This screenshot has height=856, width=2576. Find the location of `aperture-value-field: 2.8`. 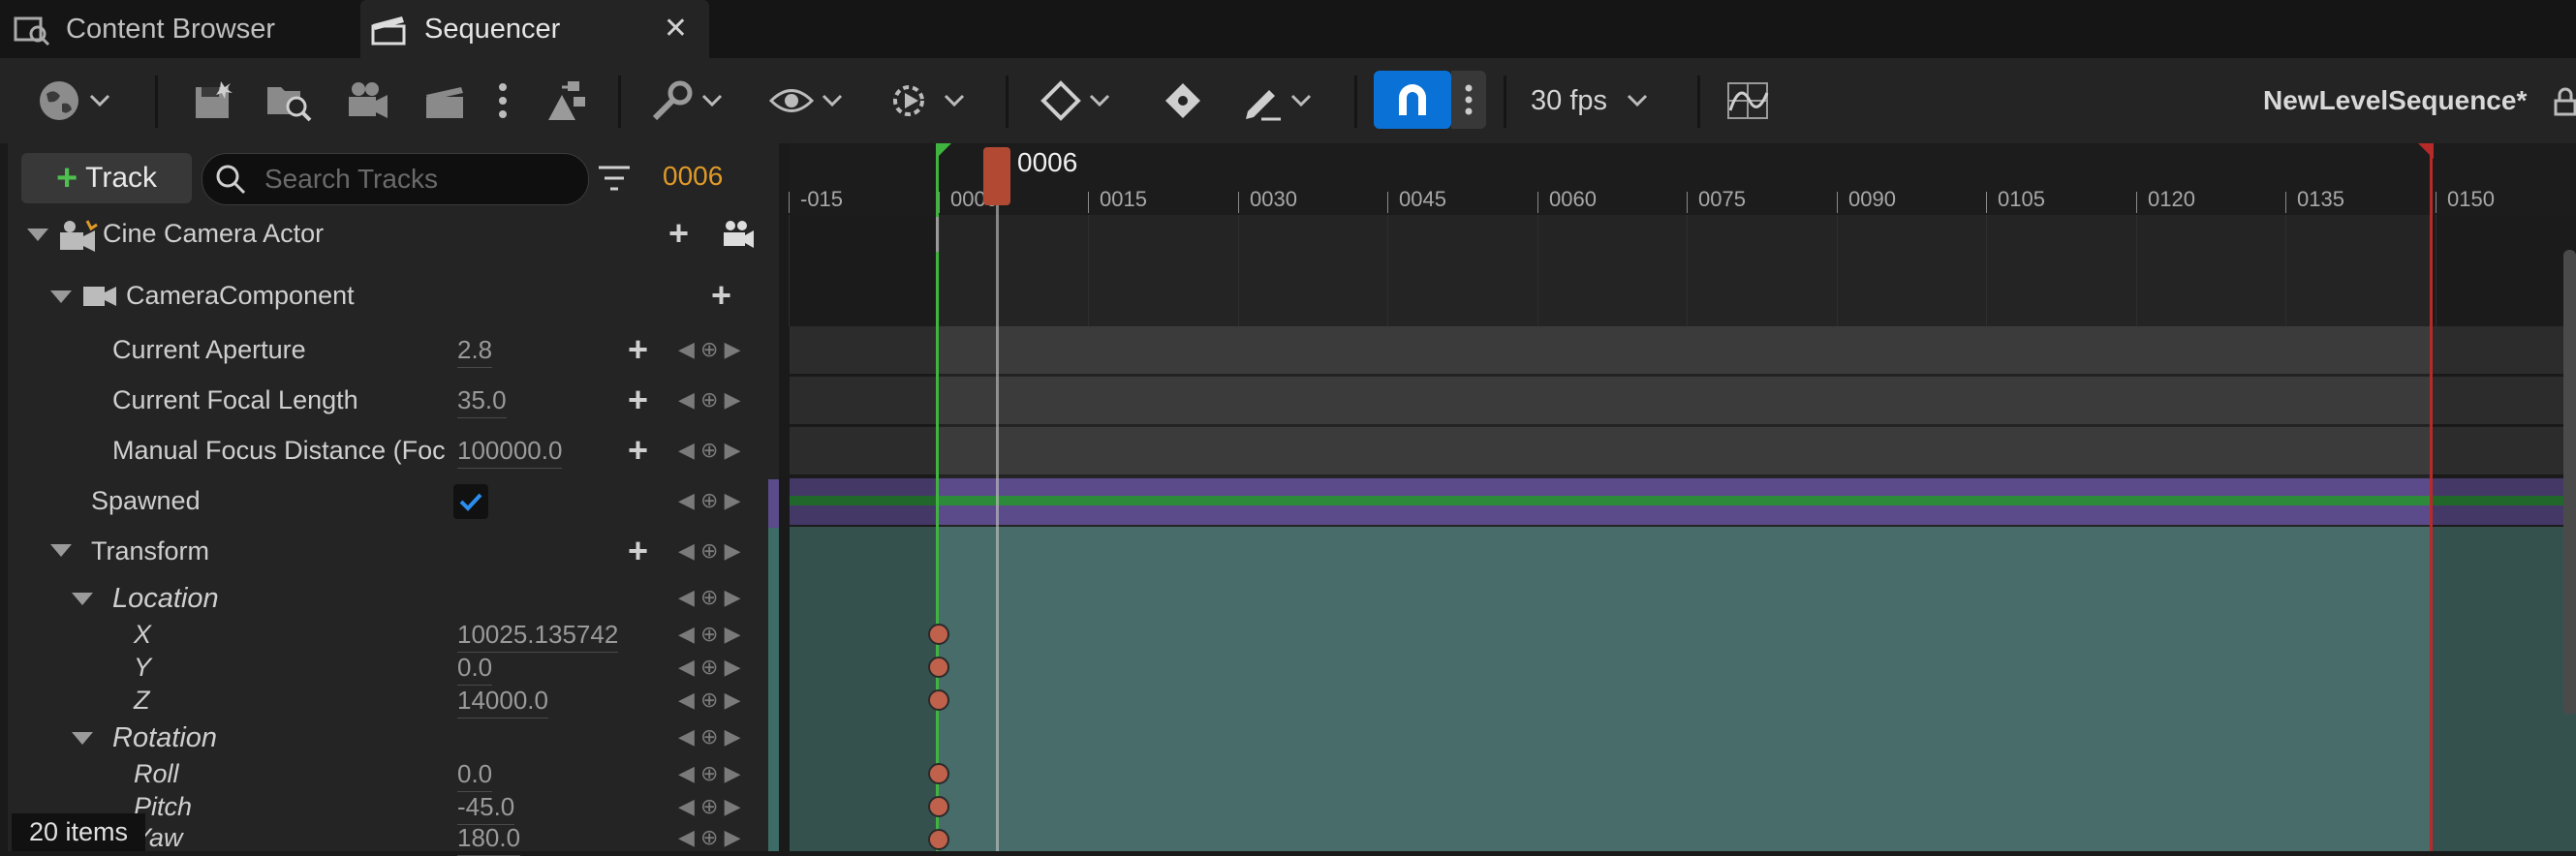

aperture-value-field: 2.8 is located at coordinates (475, 351).